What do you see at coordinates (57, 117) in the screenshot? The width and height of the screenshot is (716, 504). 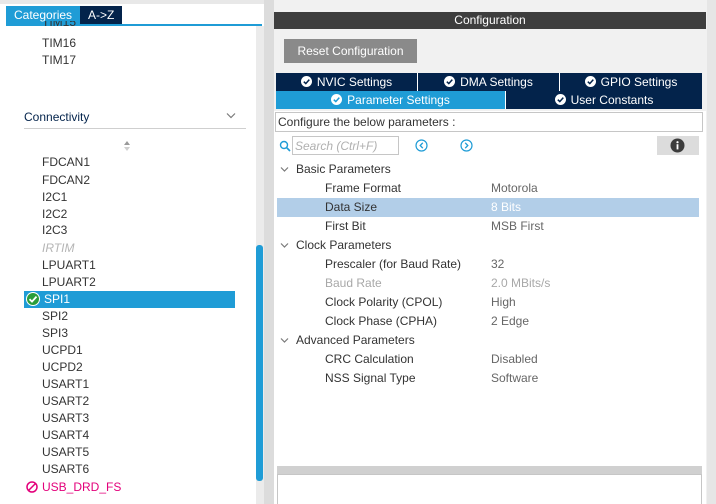 I see `category-title: Connectivity` at bounding box center [57, 117].